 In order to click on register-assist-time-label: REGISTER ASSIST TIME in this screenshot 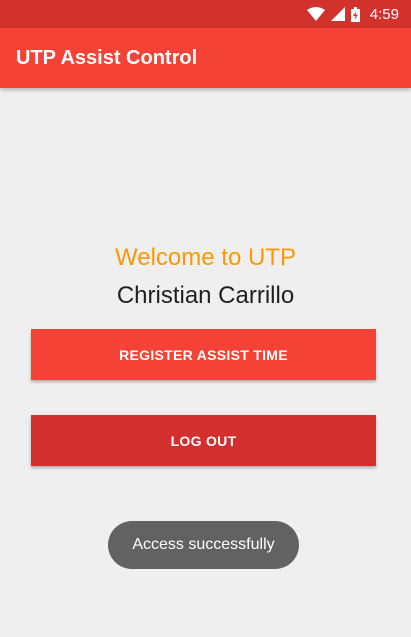, I will do `click(203, 354)`.